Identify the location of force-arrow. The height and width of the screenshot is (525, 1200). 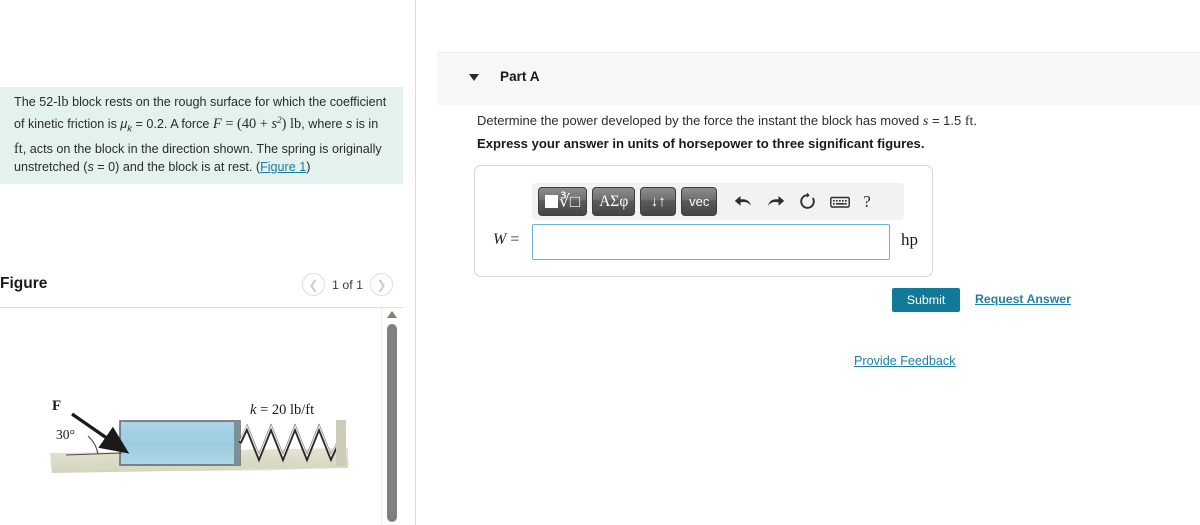
(100, 433).